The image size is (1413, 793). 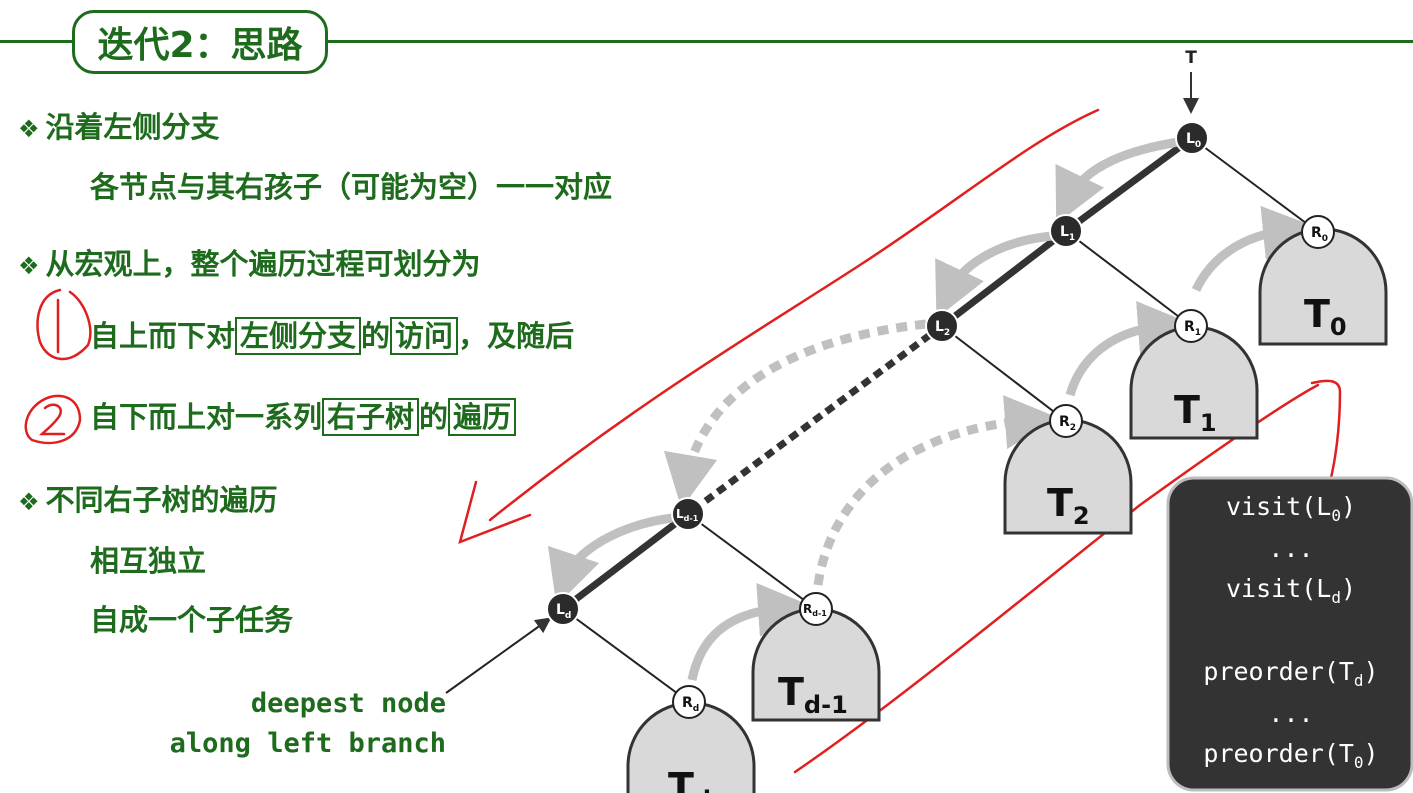 What do you see at coordinates (1290, 755) in the screenshot?
I see `svg-text: preorder(T0)` at bounding box center [1290, 755].